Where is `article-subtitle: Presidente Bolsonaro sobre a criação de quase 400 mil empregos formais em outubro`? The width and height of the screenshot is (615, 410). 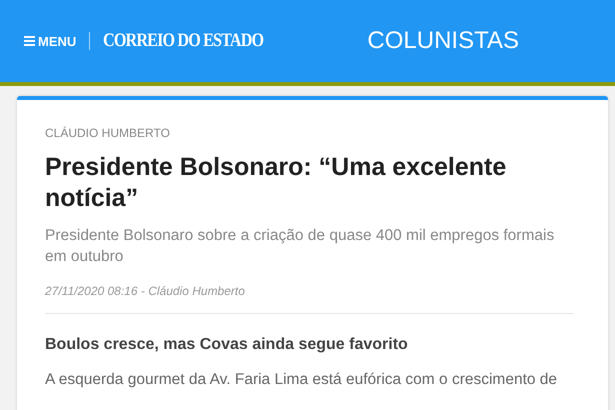
article-subtitle: Presidente Bolsonaro sobre a criação de quase 400 mil empregos formais em outubro is located at coordinates (300, 246).